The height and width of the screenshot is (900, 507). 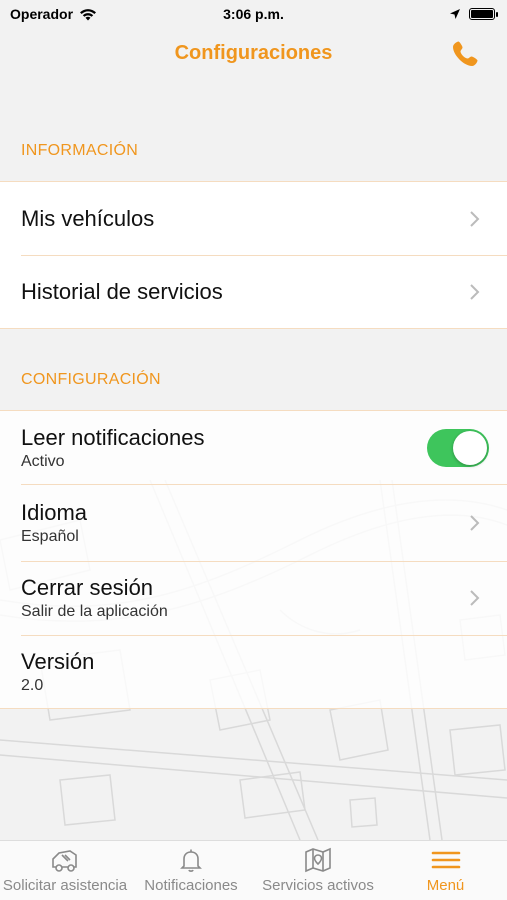 What do you see at coordinates (87, 587) in the screenshot?
I see `row-title: Cerrar sesión` at bounding box center [87, 587].